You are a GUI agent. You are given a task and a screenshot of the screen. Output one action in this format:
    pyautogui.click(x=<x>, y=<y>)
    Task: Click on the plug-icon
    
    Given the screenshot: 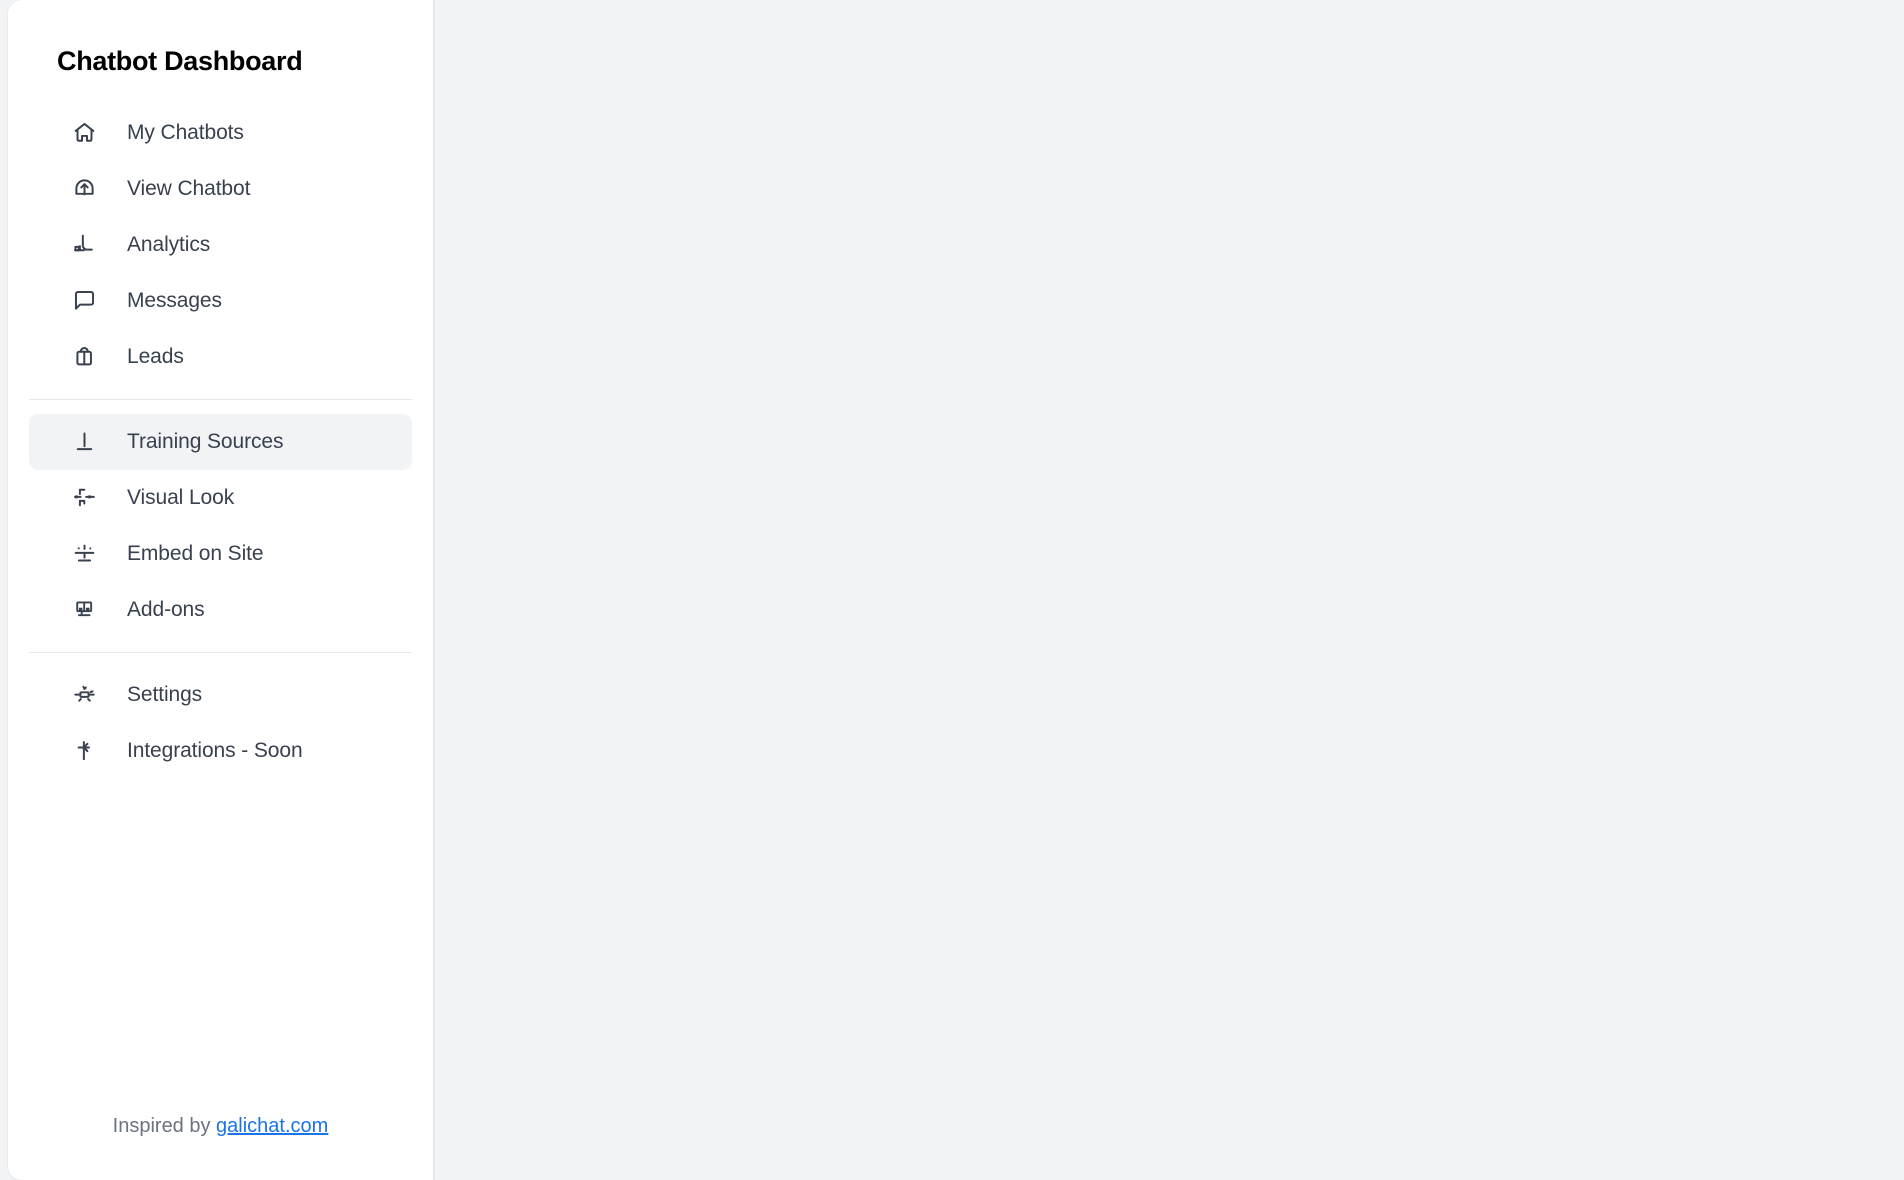 What is the action you would take?
    pyautogui.click(x=84, y=751)
    